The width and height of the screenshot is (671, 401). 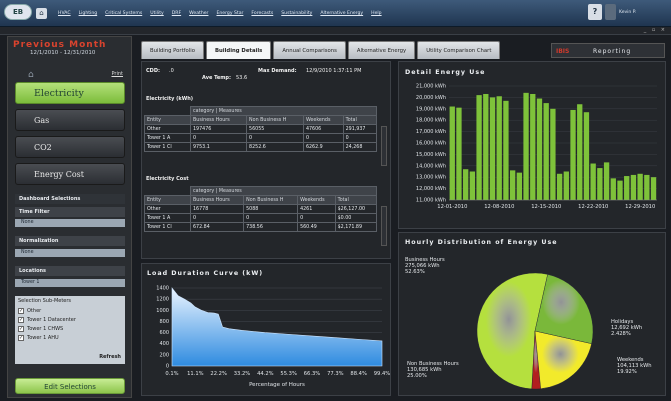 I want to click on table-cell: 5088, so click(x=271, y=209).